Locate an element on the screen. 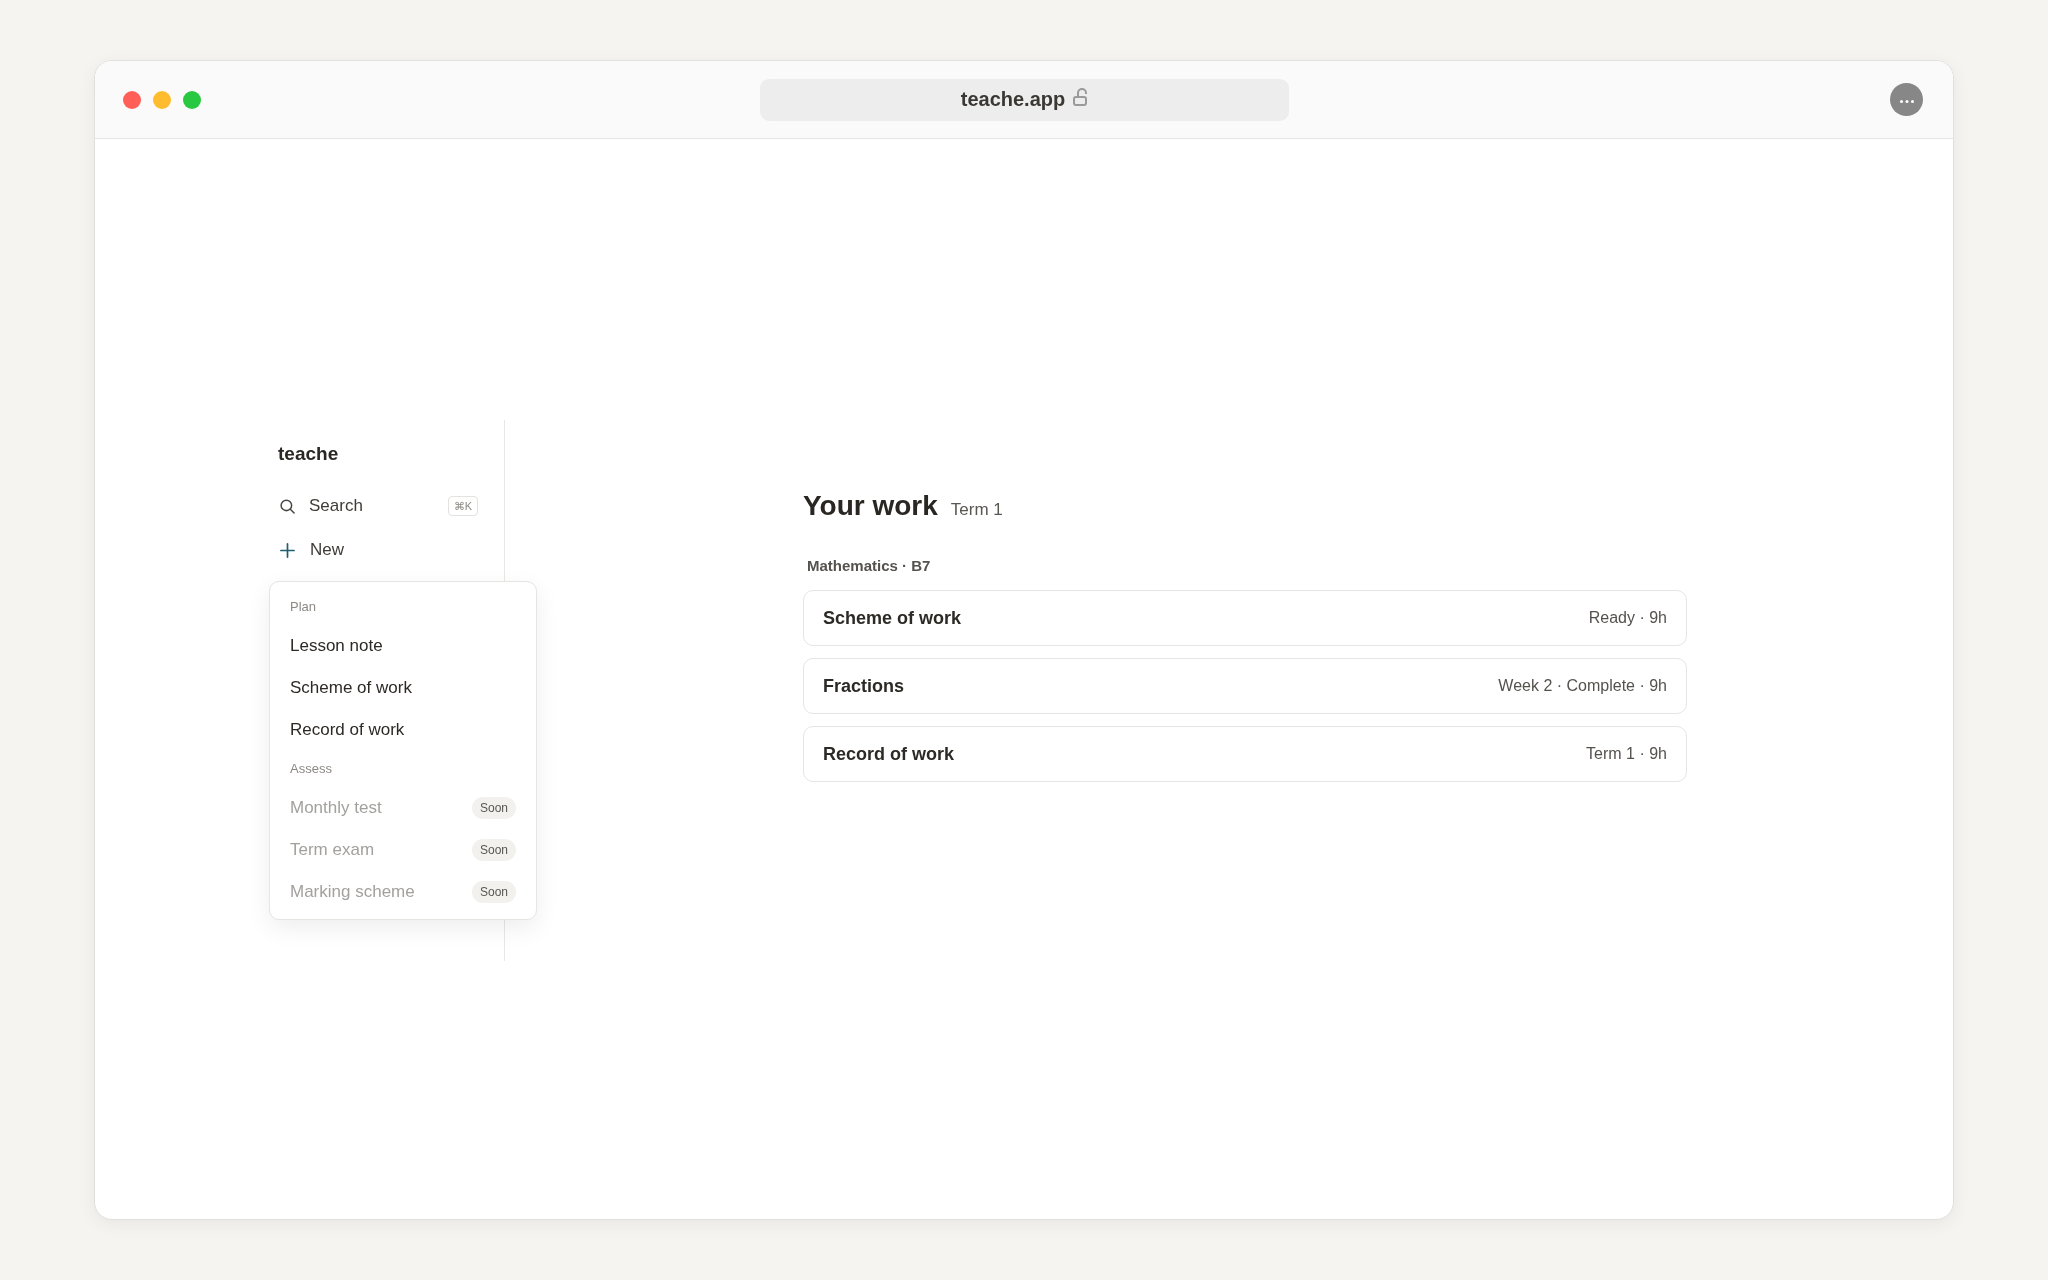  work-card: Record of work Term 1 · 9h is located at coordinates (1245, 754).